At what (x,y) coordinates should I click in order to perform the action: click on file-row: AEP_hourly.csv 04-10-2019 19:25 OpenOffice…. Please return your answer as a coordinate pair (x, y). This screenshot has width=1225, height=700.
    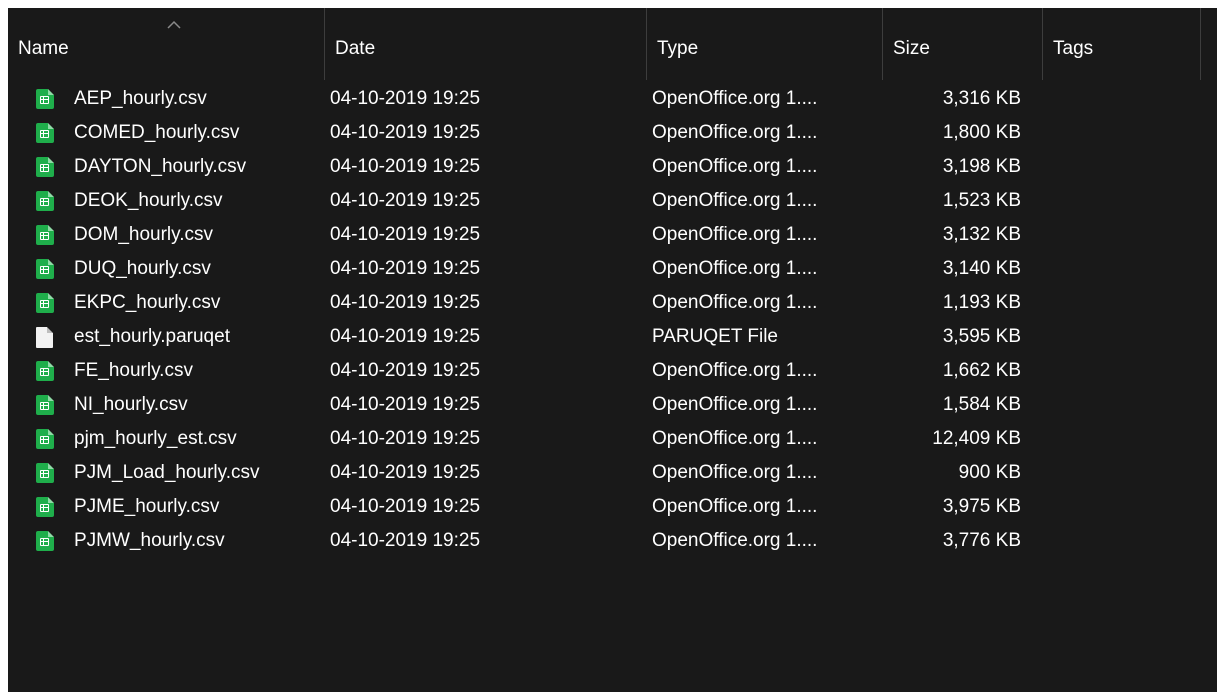
    Looking at the image, I should click on (612, 99).